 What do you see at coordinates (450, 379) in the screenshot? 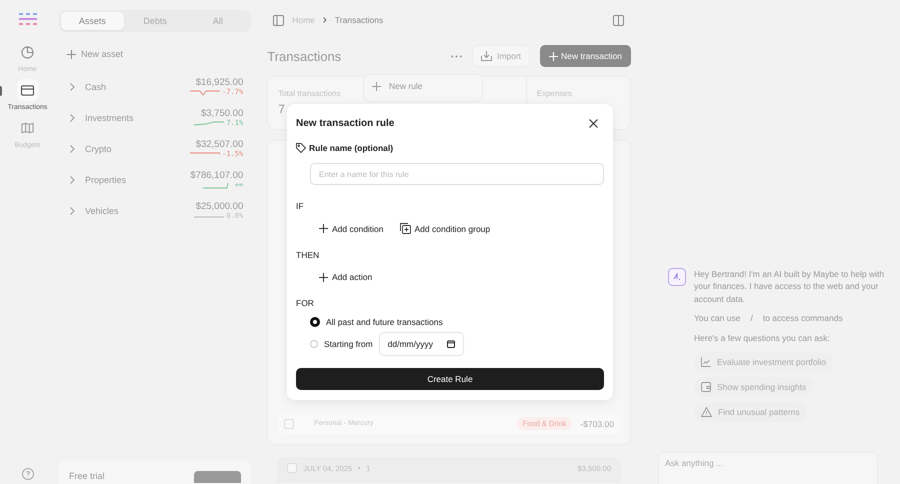
I see `create-rule-button: Create Rule` at bounding box center [450, 379].